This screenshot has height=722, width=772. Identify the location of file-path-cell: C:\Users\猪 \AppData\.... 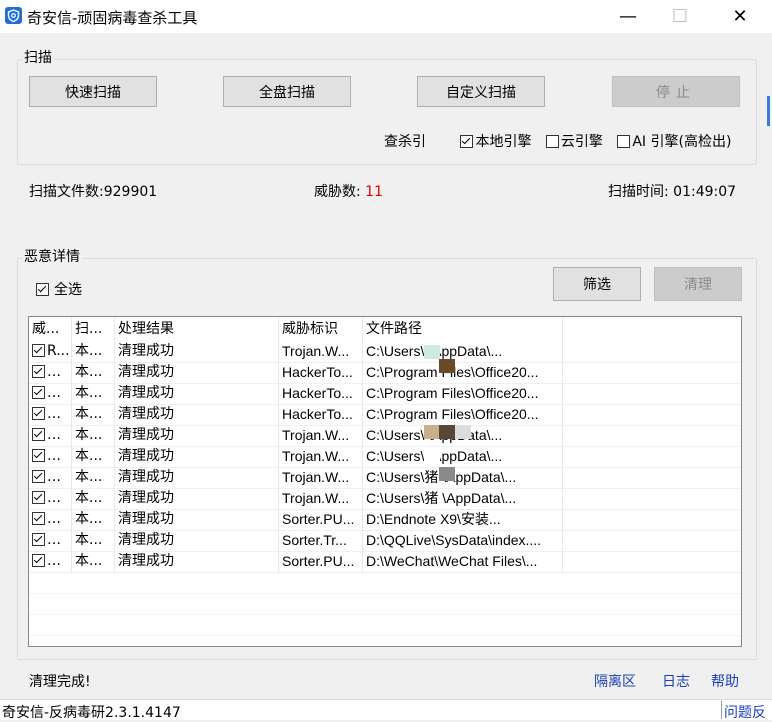
(463, 477).